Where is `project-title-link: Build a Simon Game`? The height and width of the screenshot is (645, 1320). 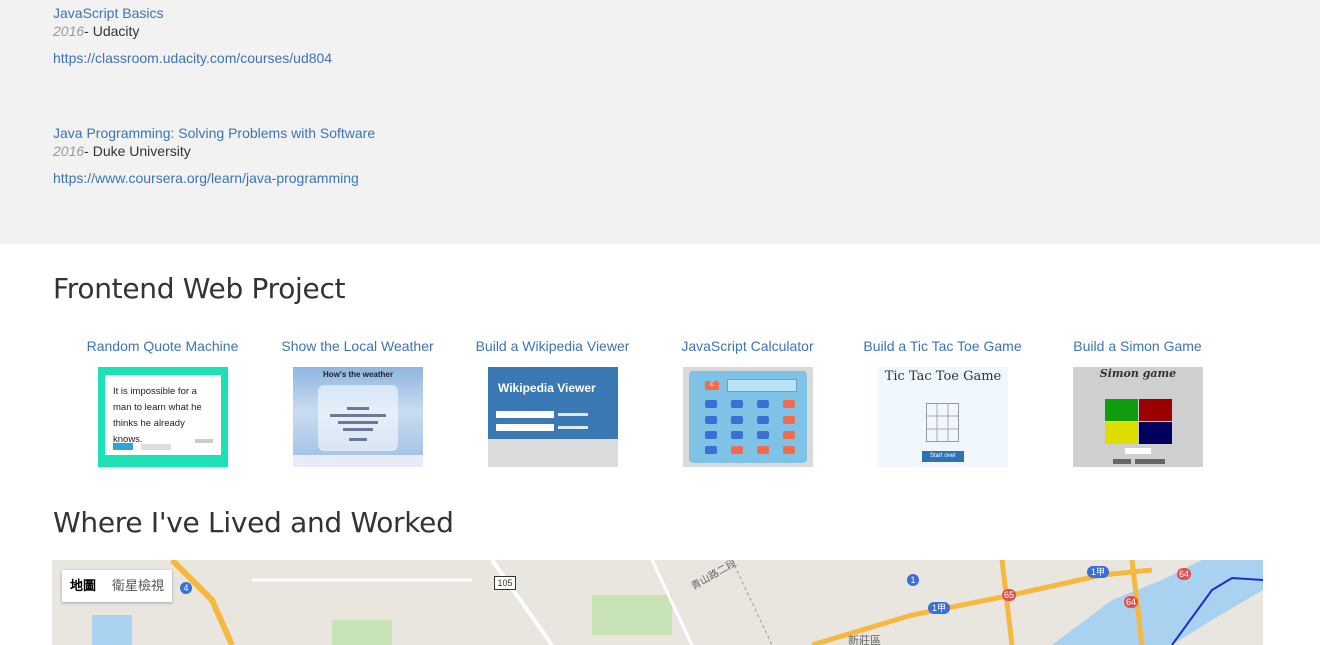 project-title-link: Build a Simon Game is located at coordinates (1137, 348).